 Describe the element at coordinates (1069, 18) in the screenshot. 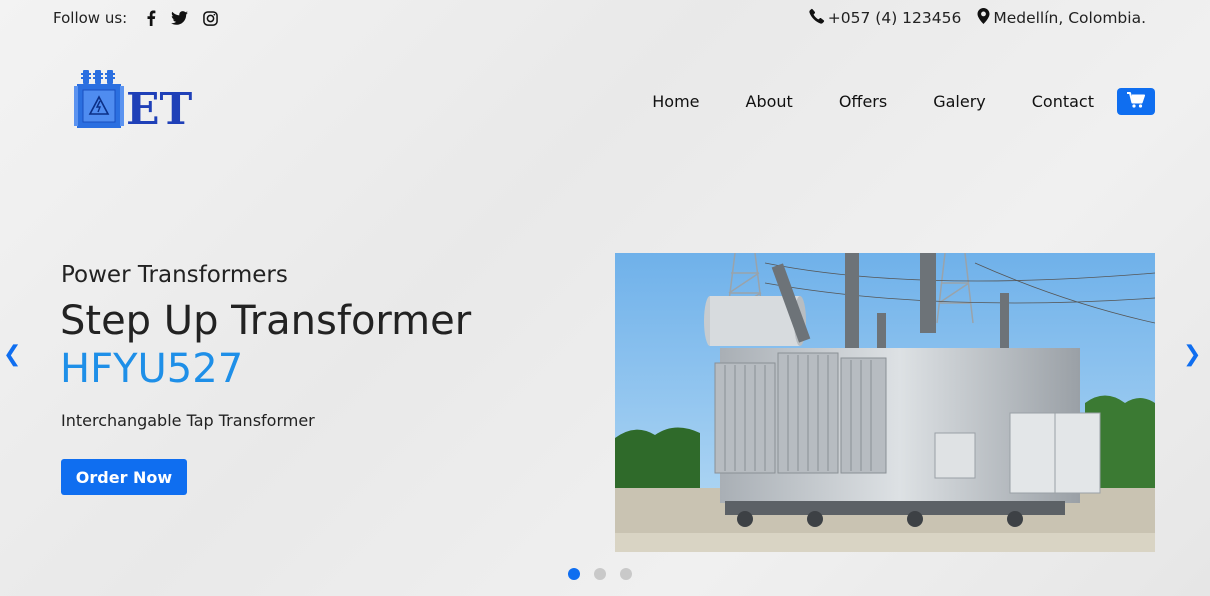

I see `location-text: Medellín, Colombia.` at that location.